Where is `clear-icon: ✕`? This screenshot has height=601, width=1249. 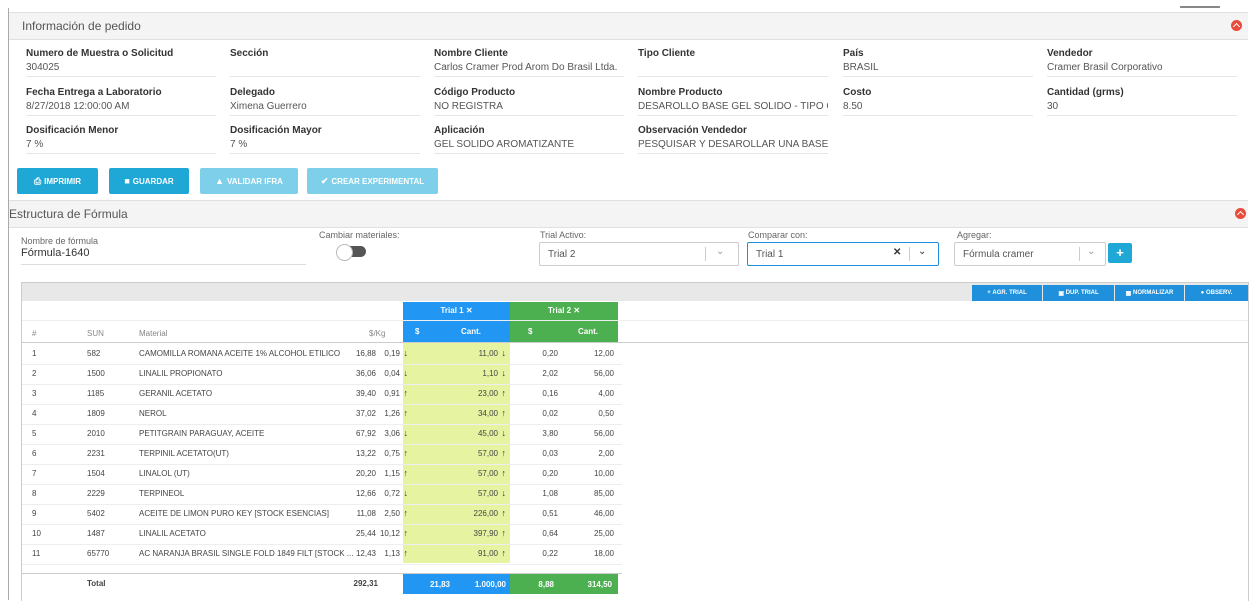
clear-icon: ✕ is located at coordinates (897, 252).